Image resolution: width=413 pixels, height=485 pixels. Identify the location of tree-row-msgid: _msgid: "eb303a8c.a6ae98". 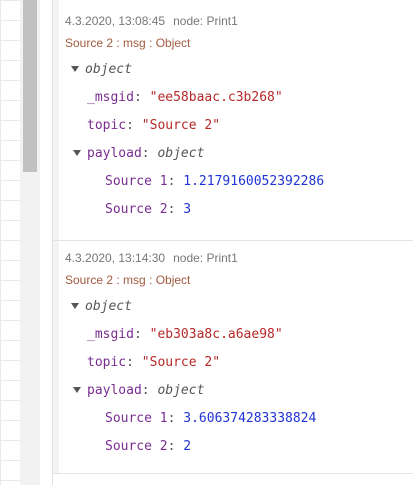
(236, 335).